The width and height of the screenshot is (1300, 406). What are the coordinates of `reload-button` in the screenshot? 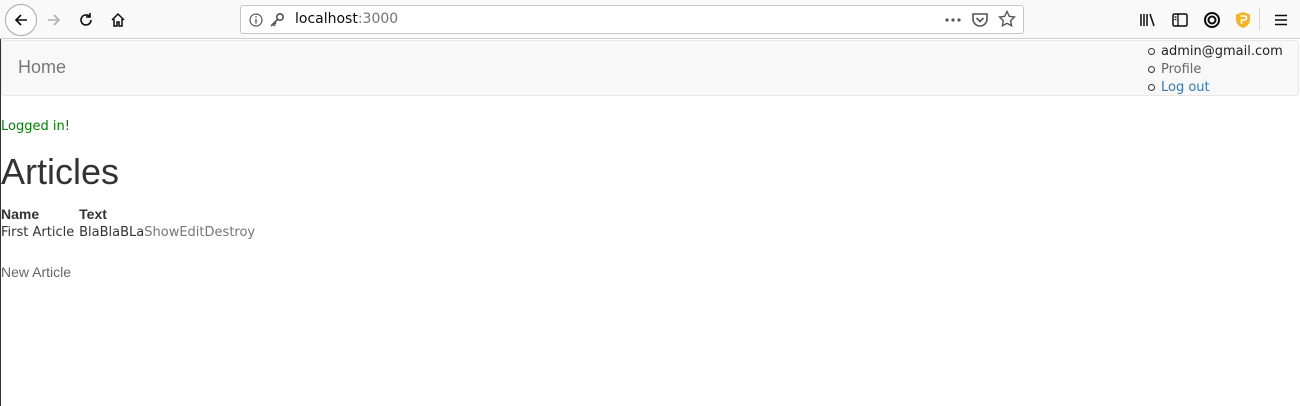 It's located at (86, 20).